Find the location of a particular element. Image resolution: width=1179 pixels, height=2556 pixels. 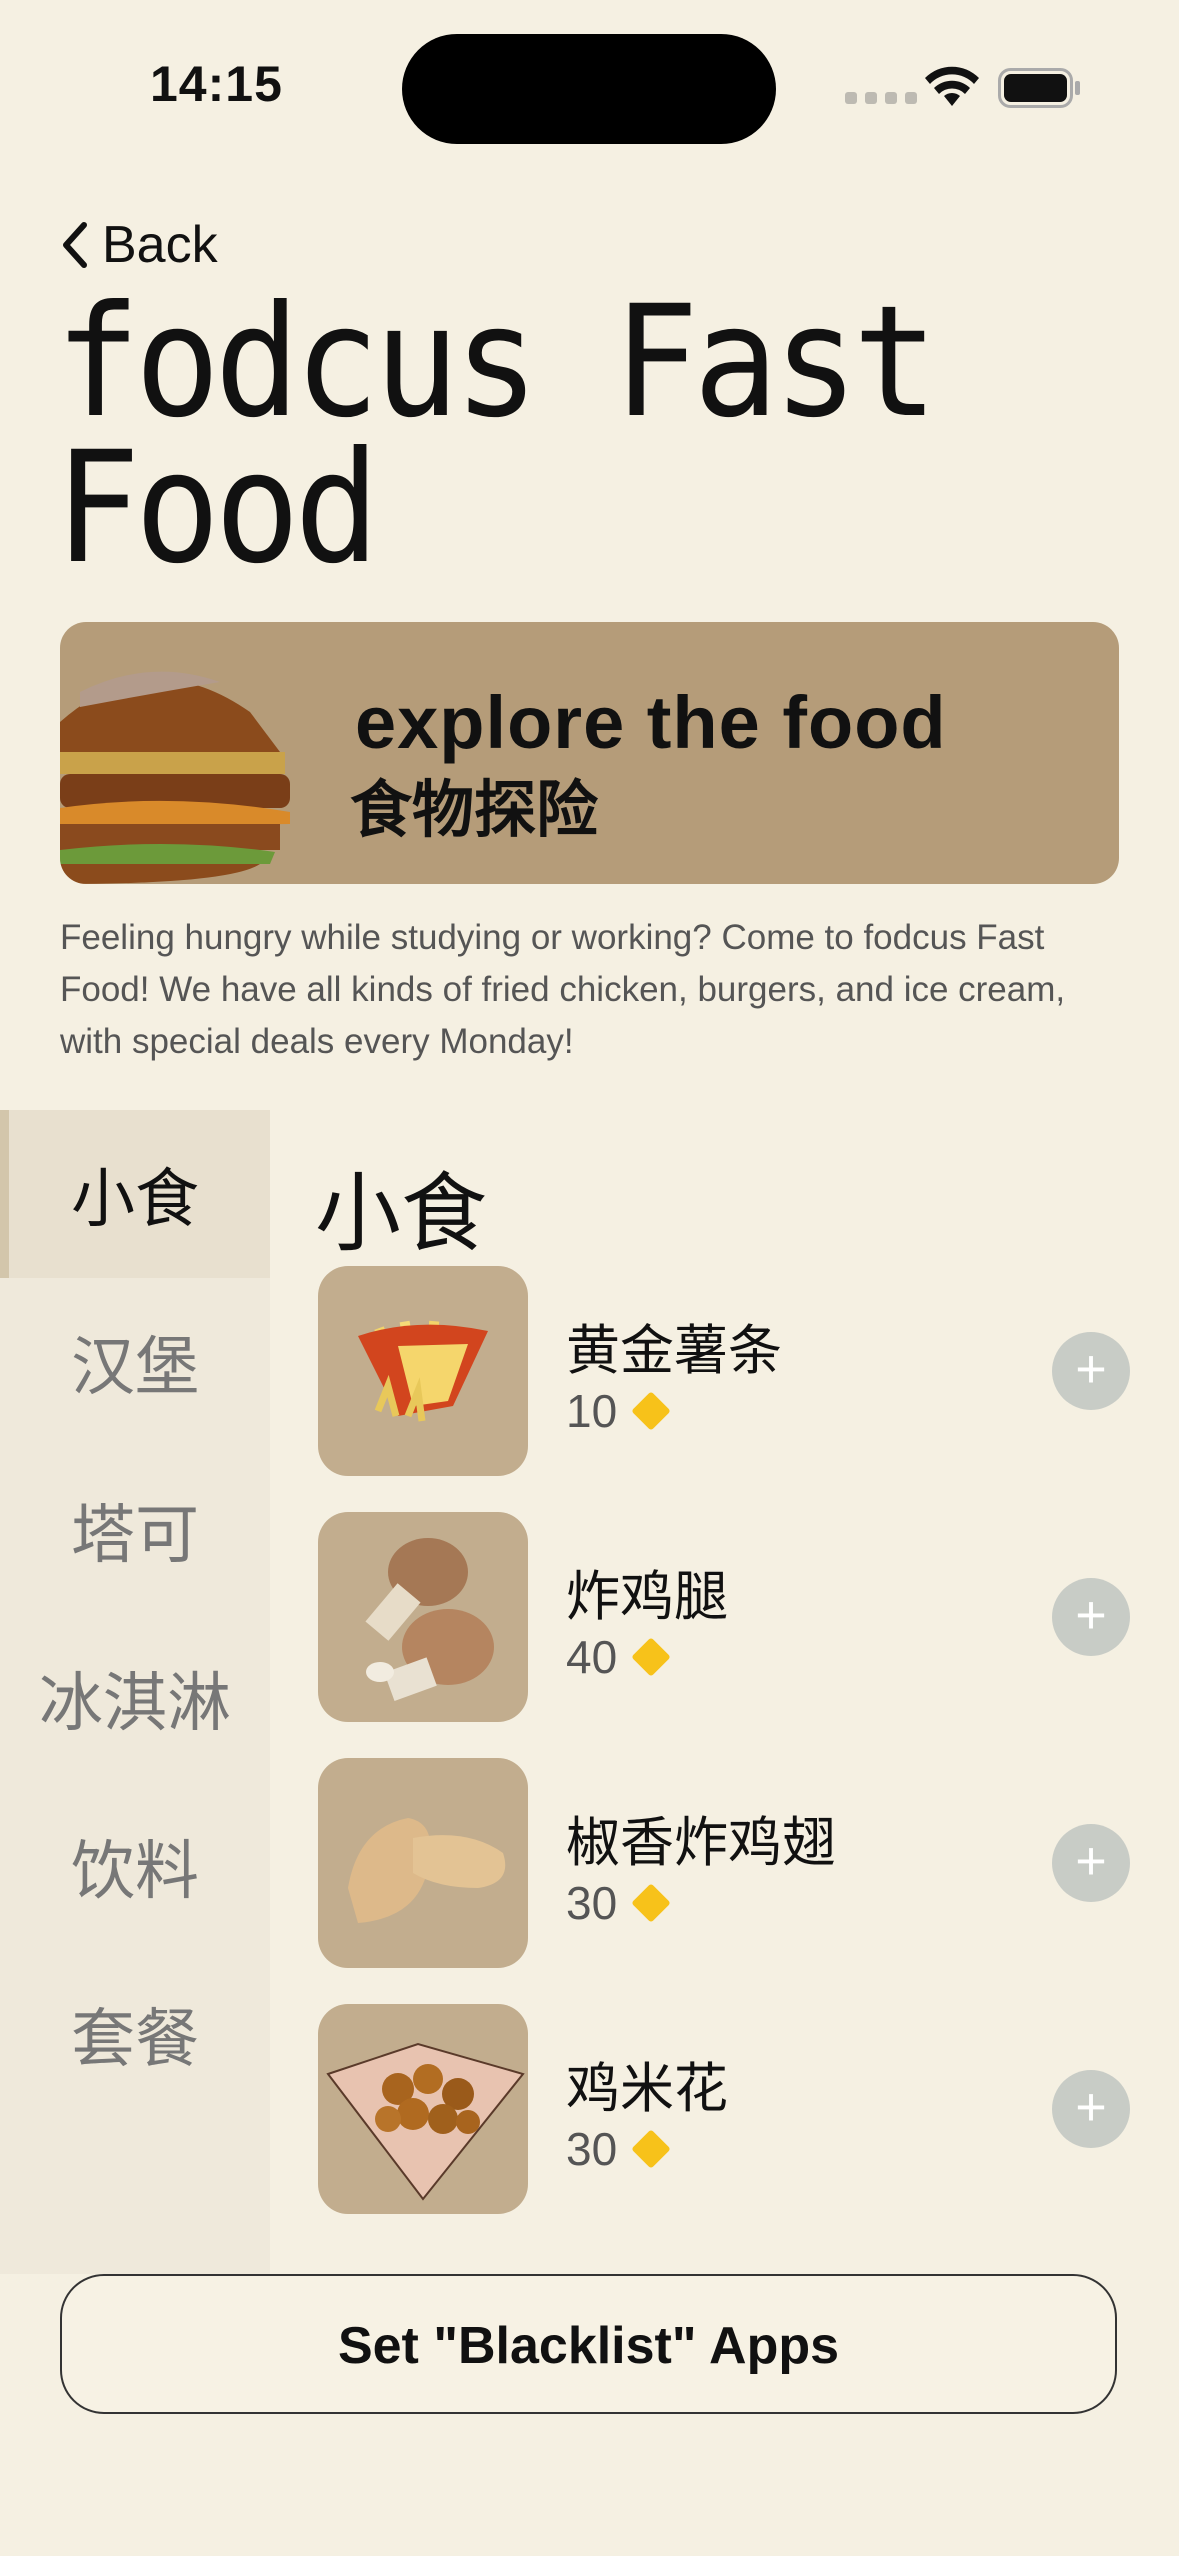

fries-icon is located at coordinates (423, 1371).